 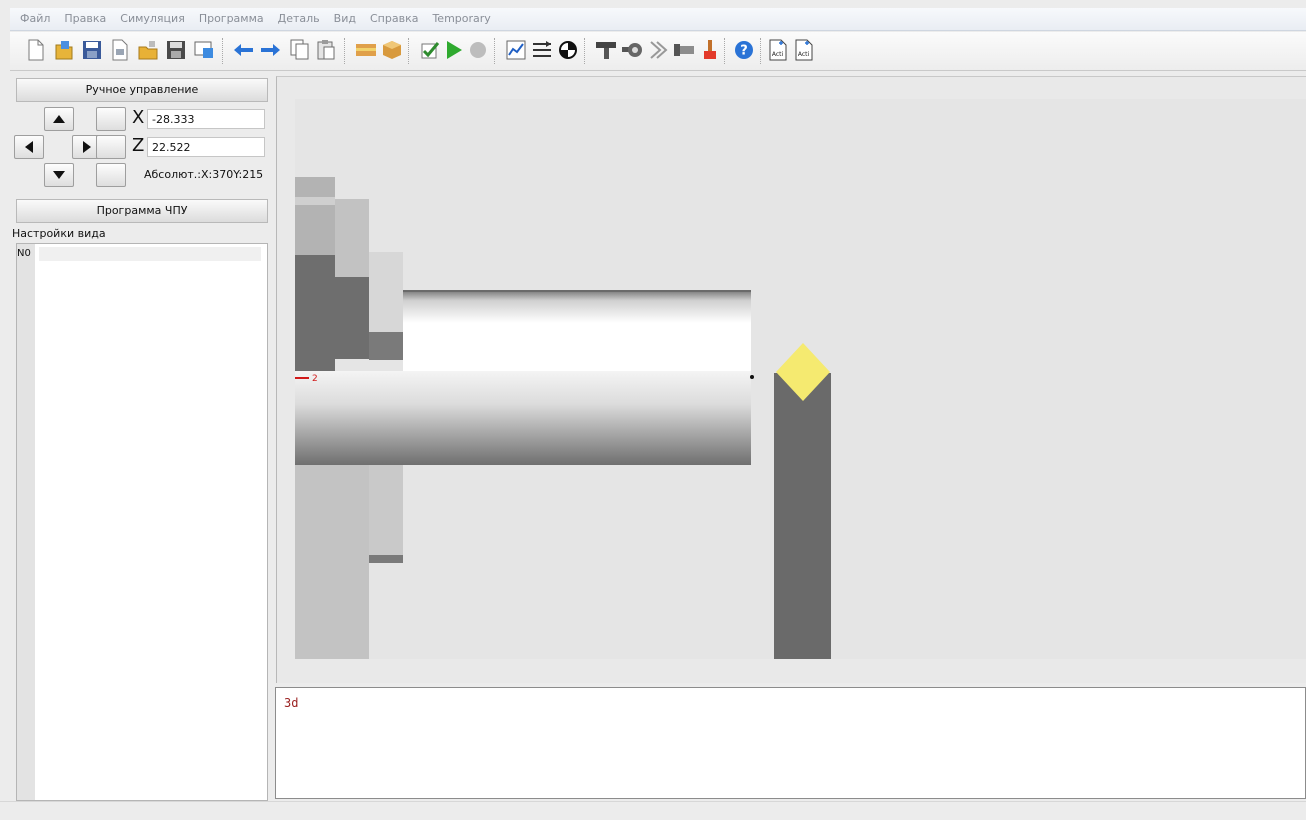 What do you see at coordinates (430, 50) in the screenshot?
I see `check-program-icon` at bounding box center [430, 50].